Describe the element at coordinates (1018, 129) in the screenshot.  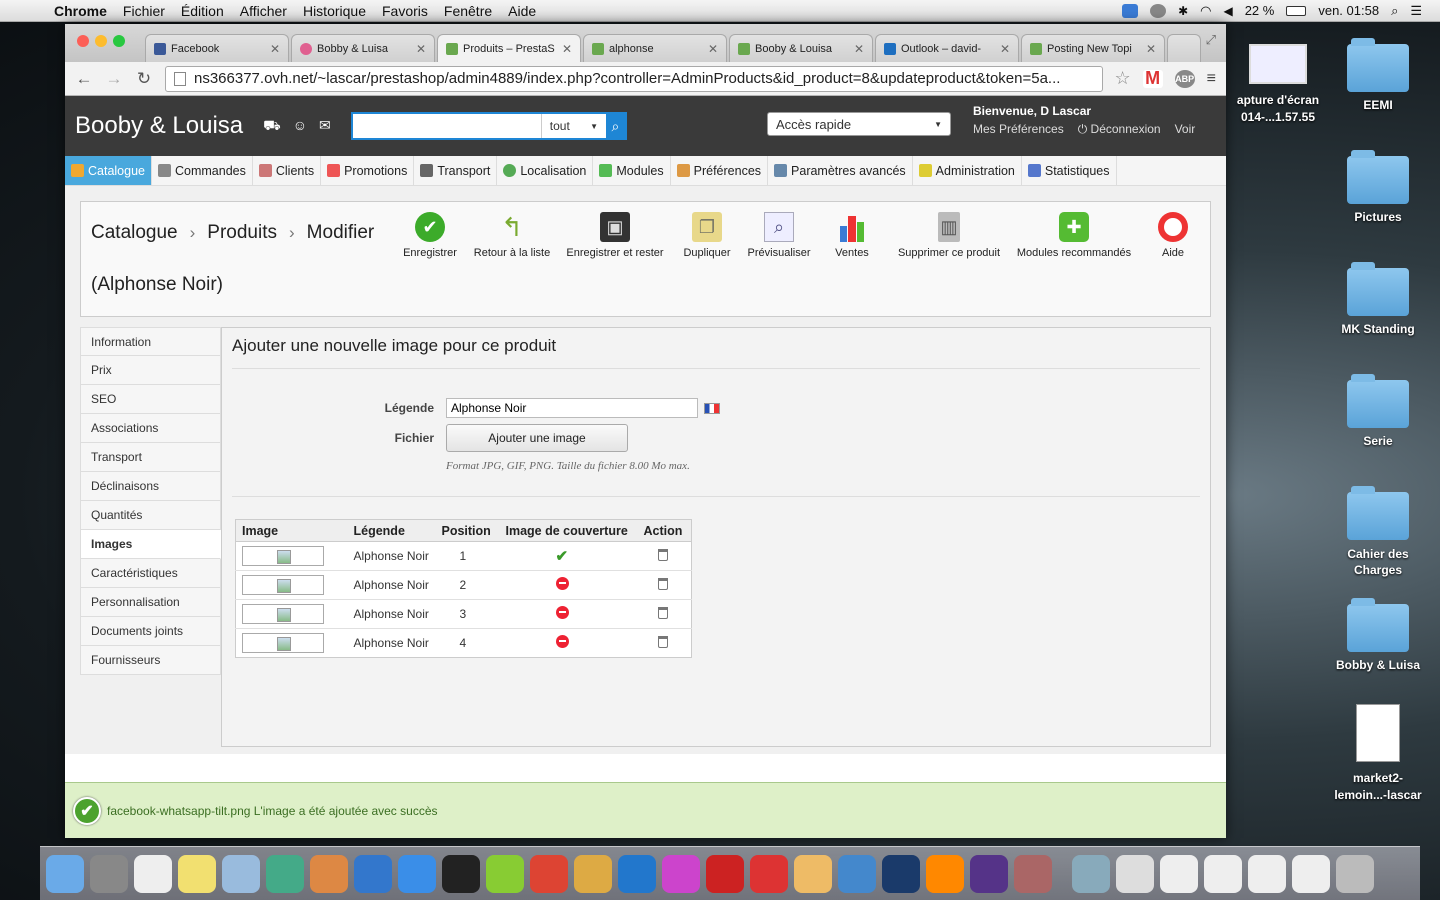
I see `my-preferences-link: Mes Préférences` at that location.